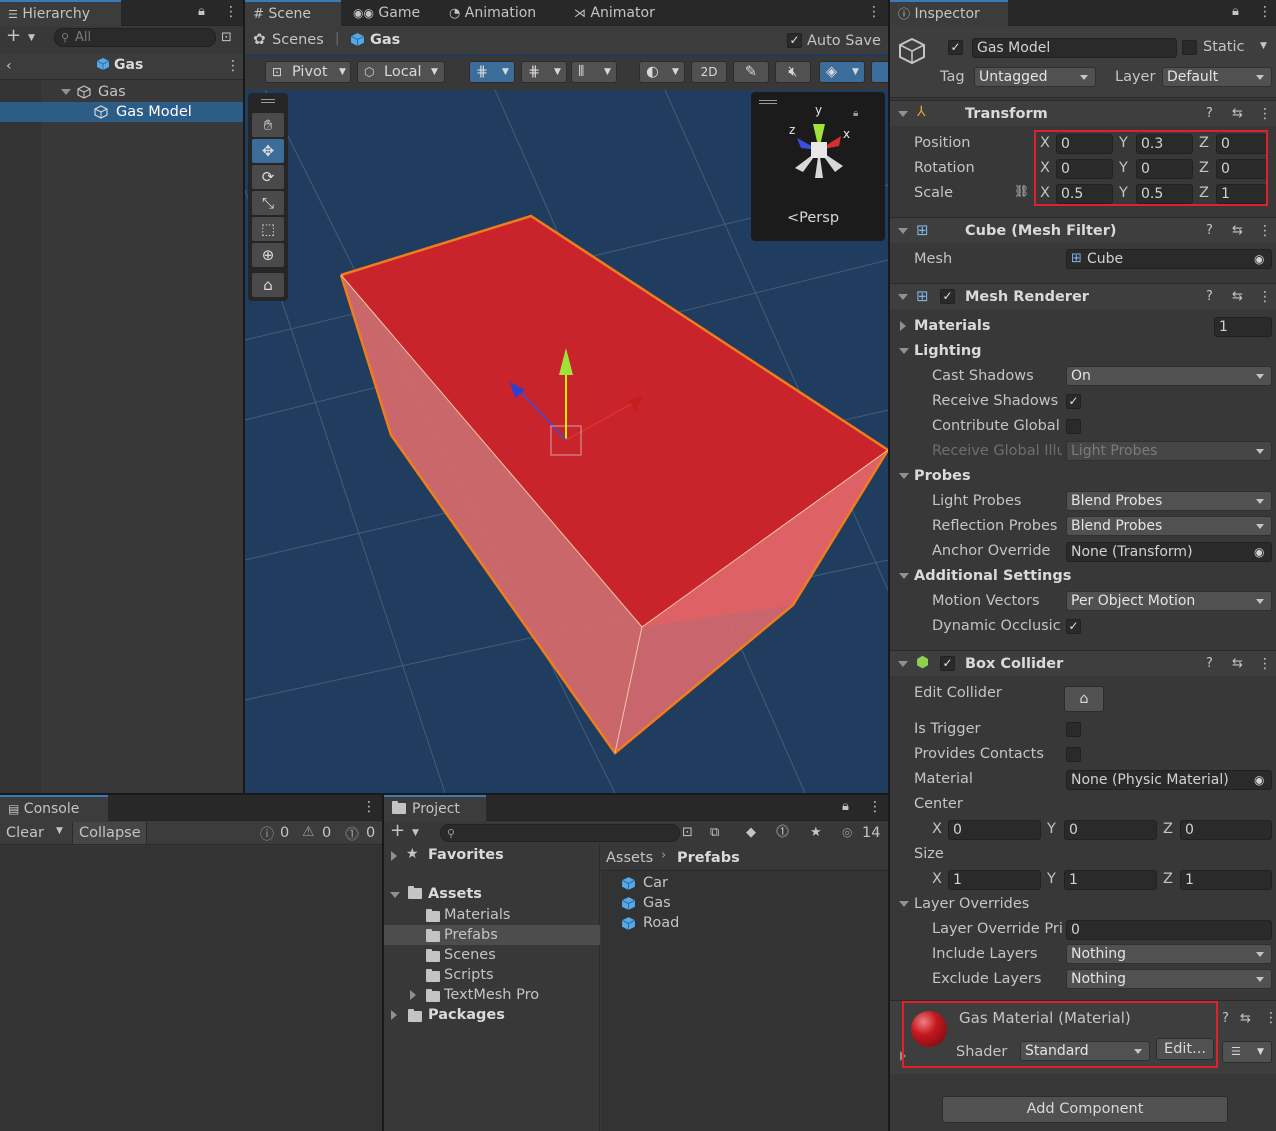  What do you see at coordinates (135, 37) in the screenshot?
I see `hierarchy-search-input: ⚲ All` at bounding box center [135, 37].